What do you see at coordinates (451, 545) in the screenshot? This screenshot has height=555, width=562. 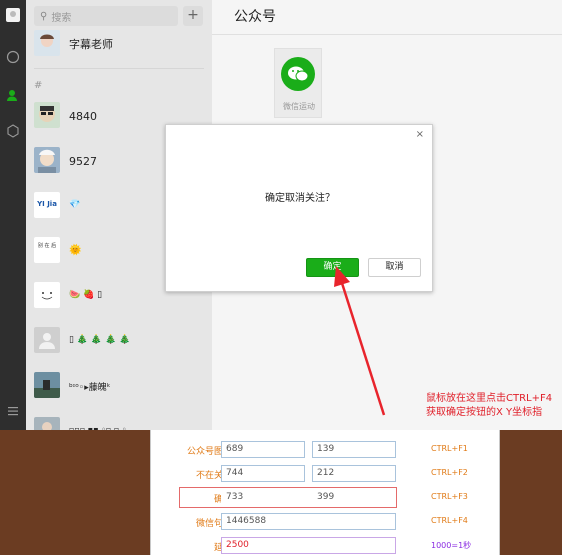 I see `delay-unit-label: 1000=1秒` at bounding box center [451, 545].